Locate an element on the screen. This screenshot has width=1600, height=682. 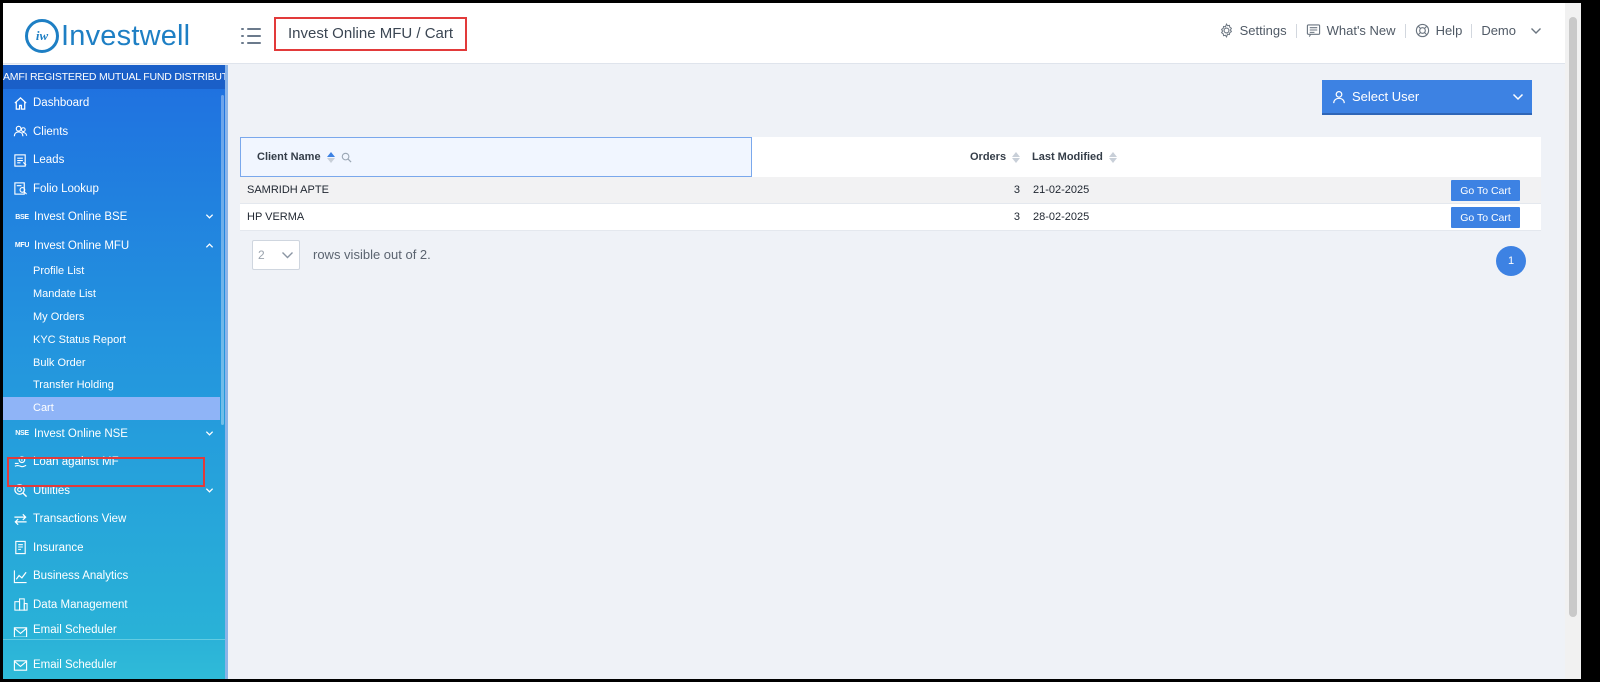
logo-mark: iw is located at coordinates (42, 36).